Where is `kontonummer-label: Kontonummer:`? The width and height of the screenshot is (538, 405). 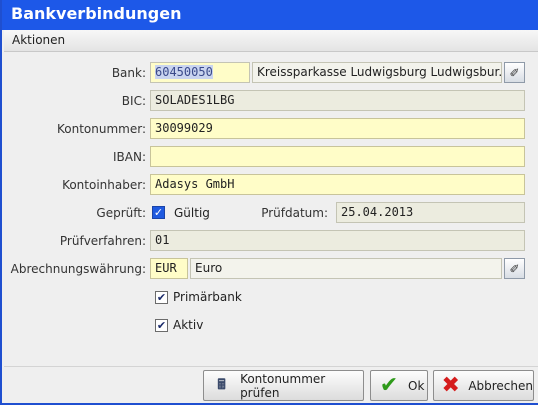
kontonummer-label: Kontonummer: is located at coordinates (101, 129).